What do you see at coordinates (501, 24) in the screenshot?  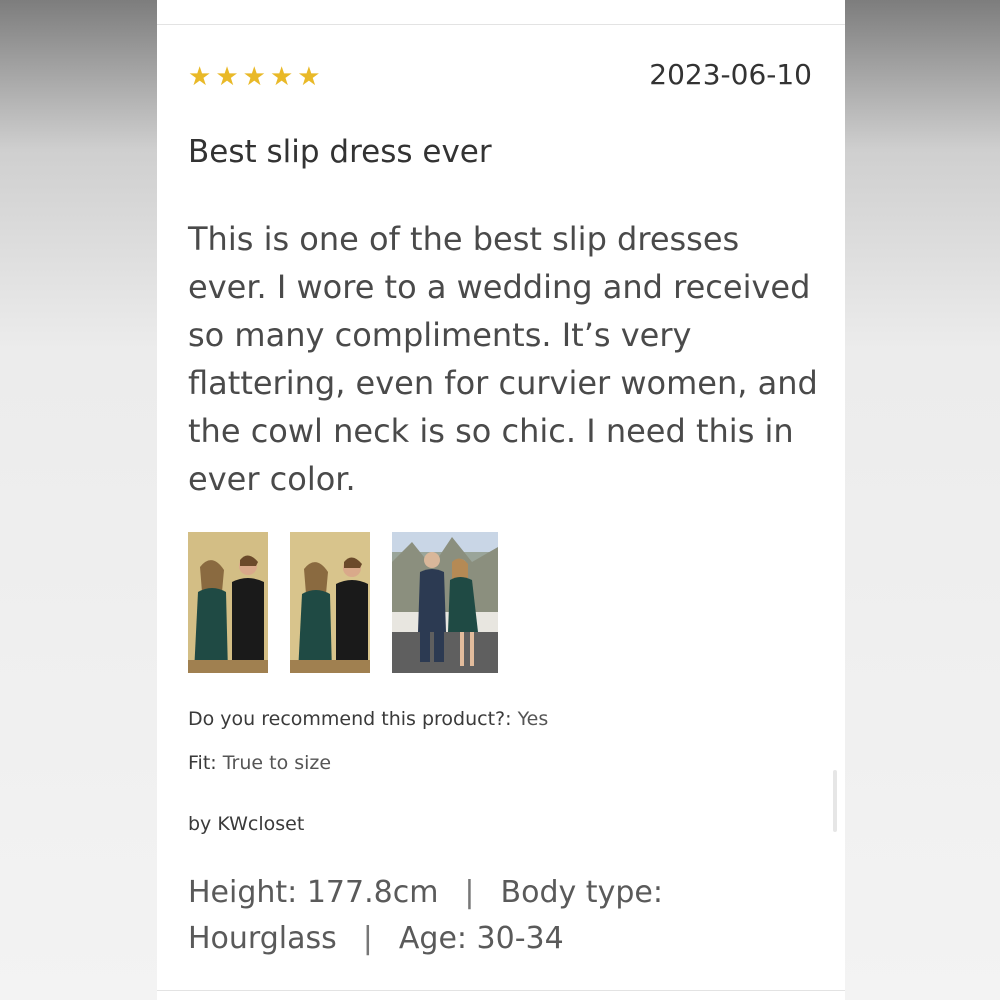 I see `top-divider` at bounding box center [501, 24].